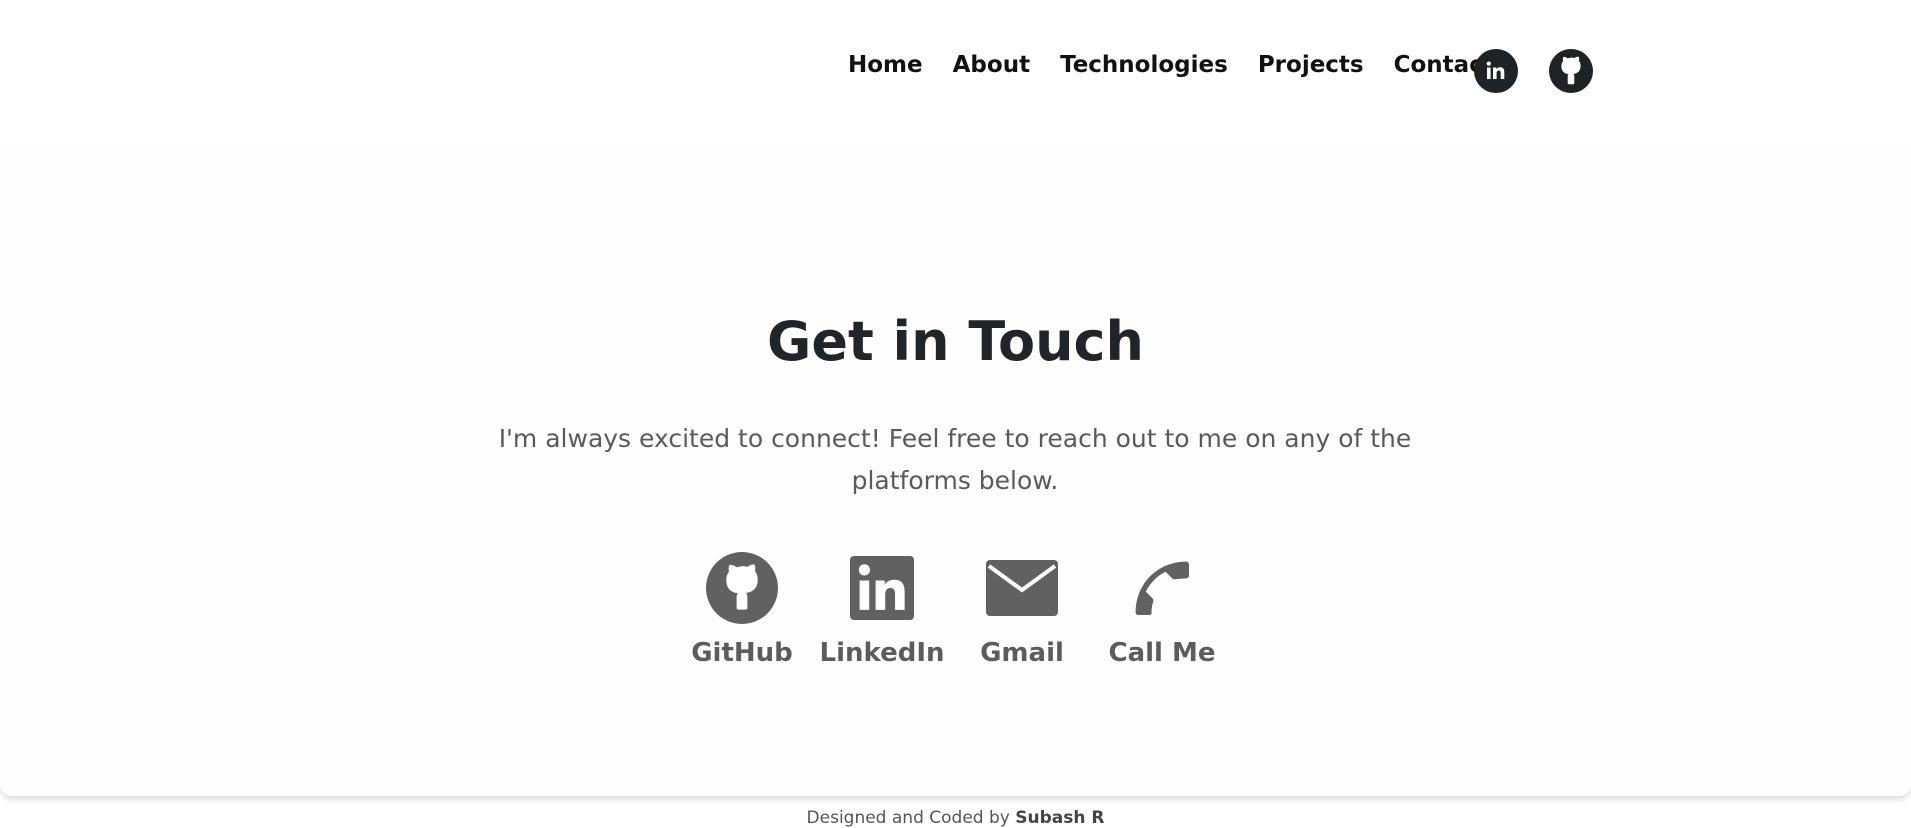 The height and width of the screenshot is (828, 1911). What do you see at coordinates (1311, 65) in the screenshot?
I see `nav-link-projects: Projects` at bounding box center [1311, 65].